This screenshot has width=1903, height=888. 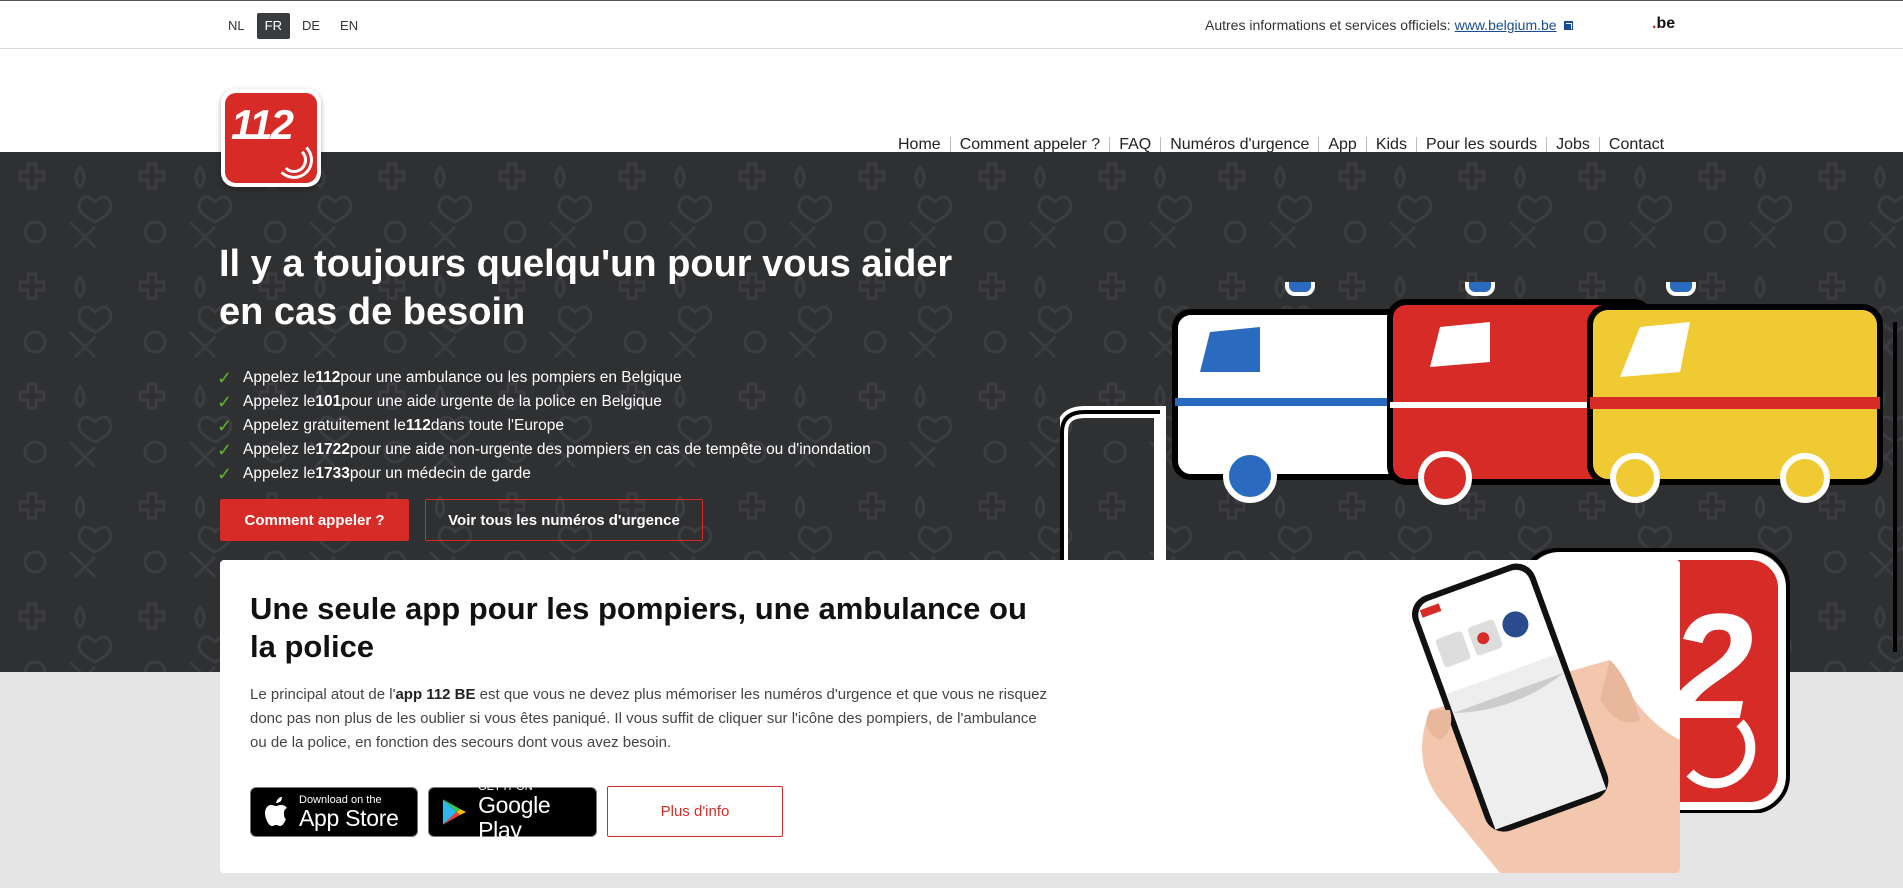 I want to click on how-to-call-button: Comment appeler ?, so click(x=314, y=520).